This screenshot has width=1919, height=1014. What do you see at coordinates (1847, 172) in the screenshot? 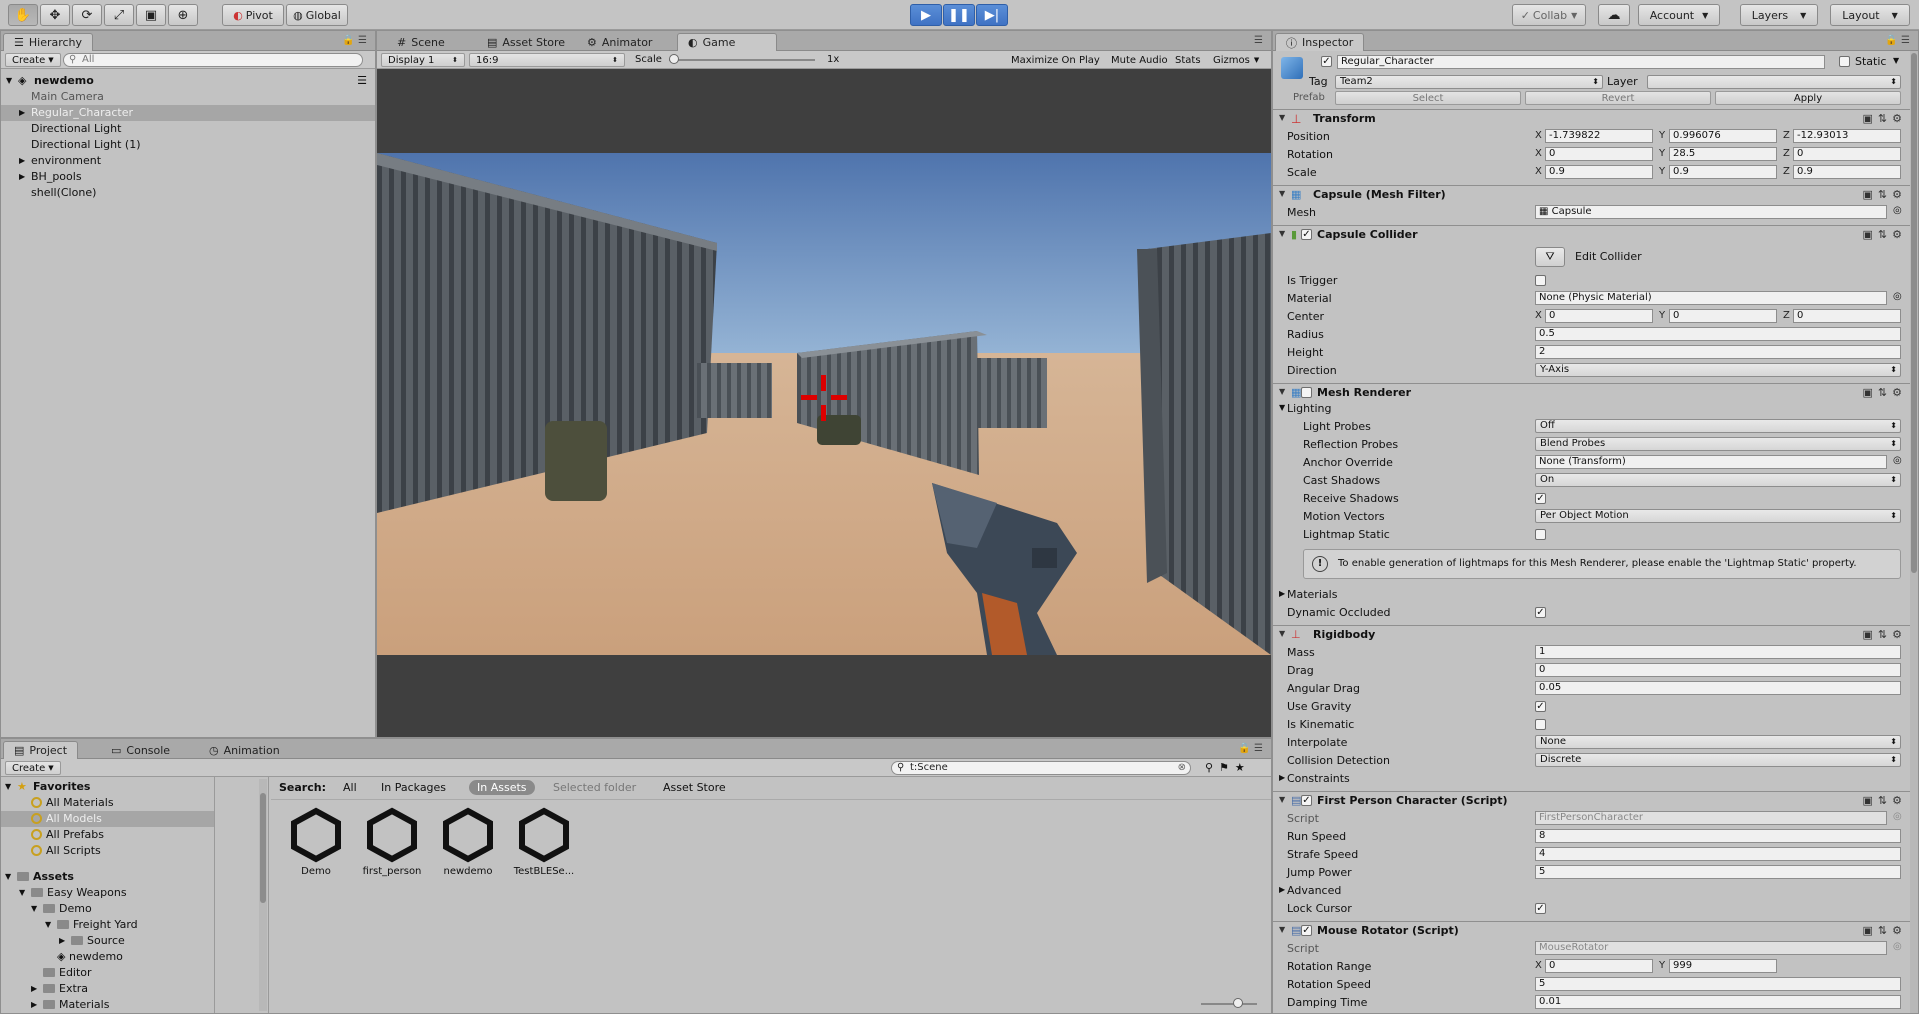
I see `scale-z-field: 0.9` at bounding box center [1847, 172].